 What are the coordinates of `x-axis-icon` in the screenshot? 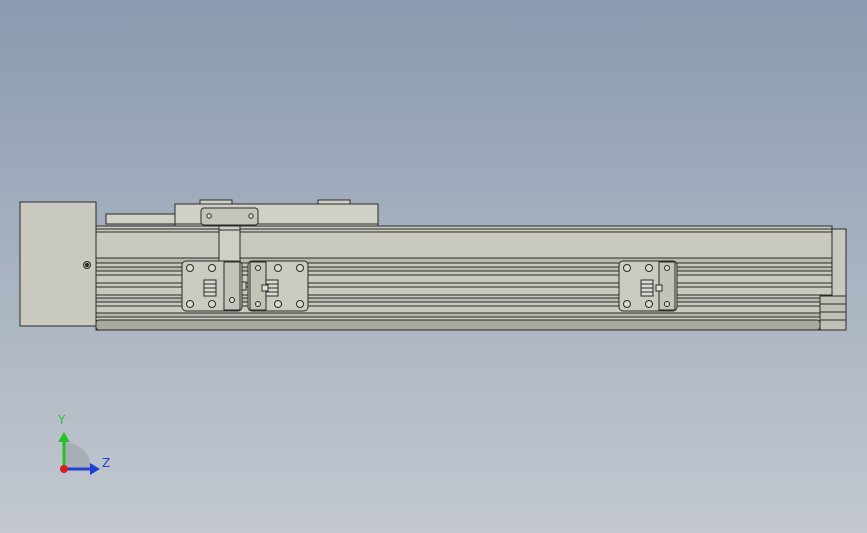 It's located at (64, 469).